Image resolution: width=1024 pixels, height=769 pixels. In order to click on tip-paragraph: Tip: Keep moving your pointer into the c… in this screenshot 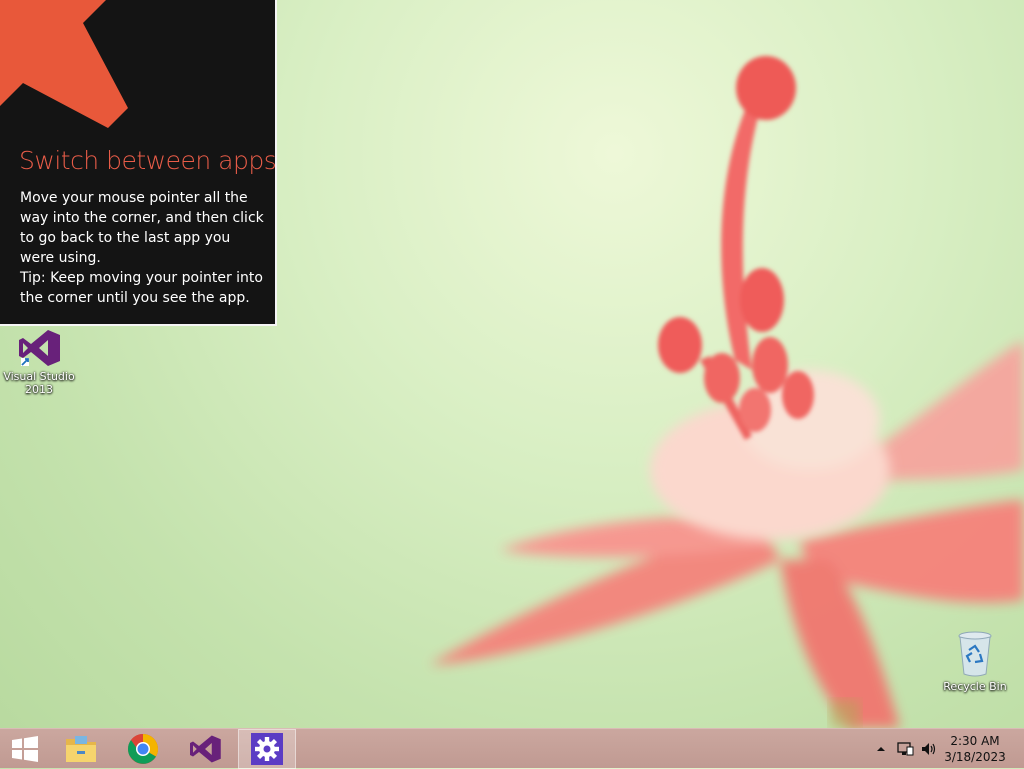, I will do `click(141, 288)`.